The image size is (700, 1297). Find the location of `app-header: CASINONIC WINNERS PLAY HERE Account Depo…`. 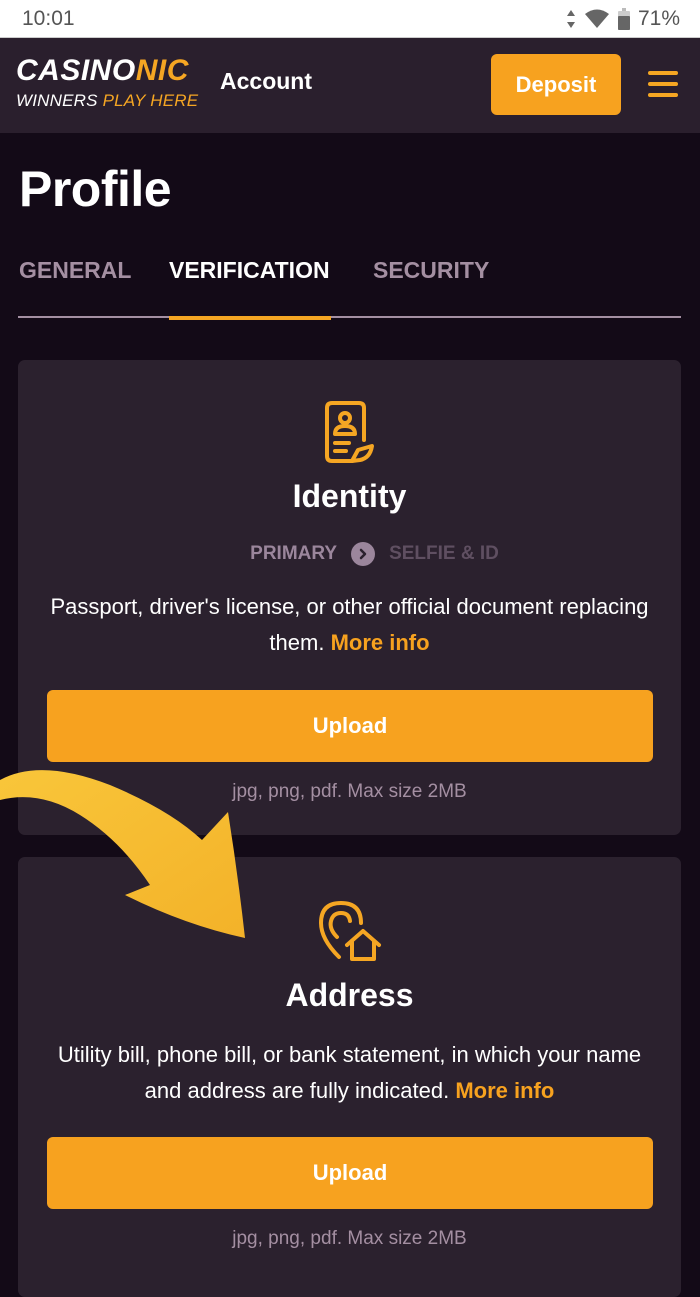

app-header: CASINONIC WINNERS PLAY HERE Account Depo… is located at coordinates (350, 85).